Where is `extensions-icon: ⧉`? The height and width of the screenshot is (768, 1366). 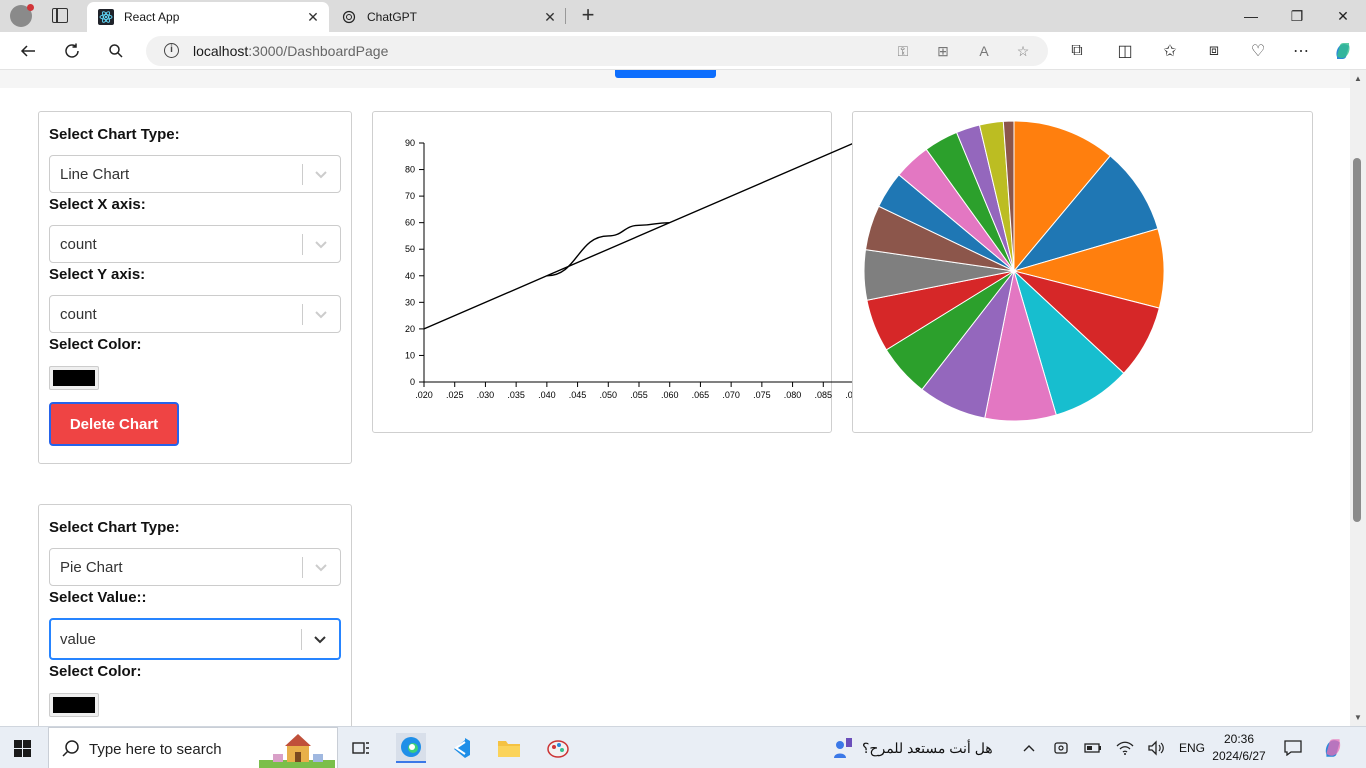 extensions-icon: ⧉ is located at coordinates (1077, 51).